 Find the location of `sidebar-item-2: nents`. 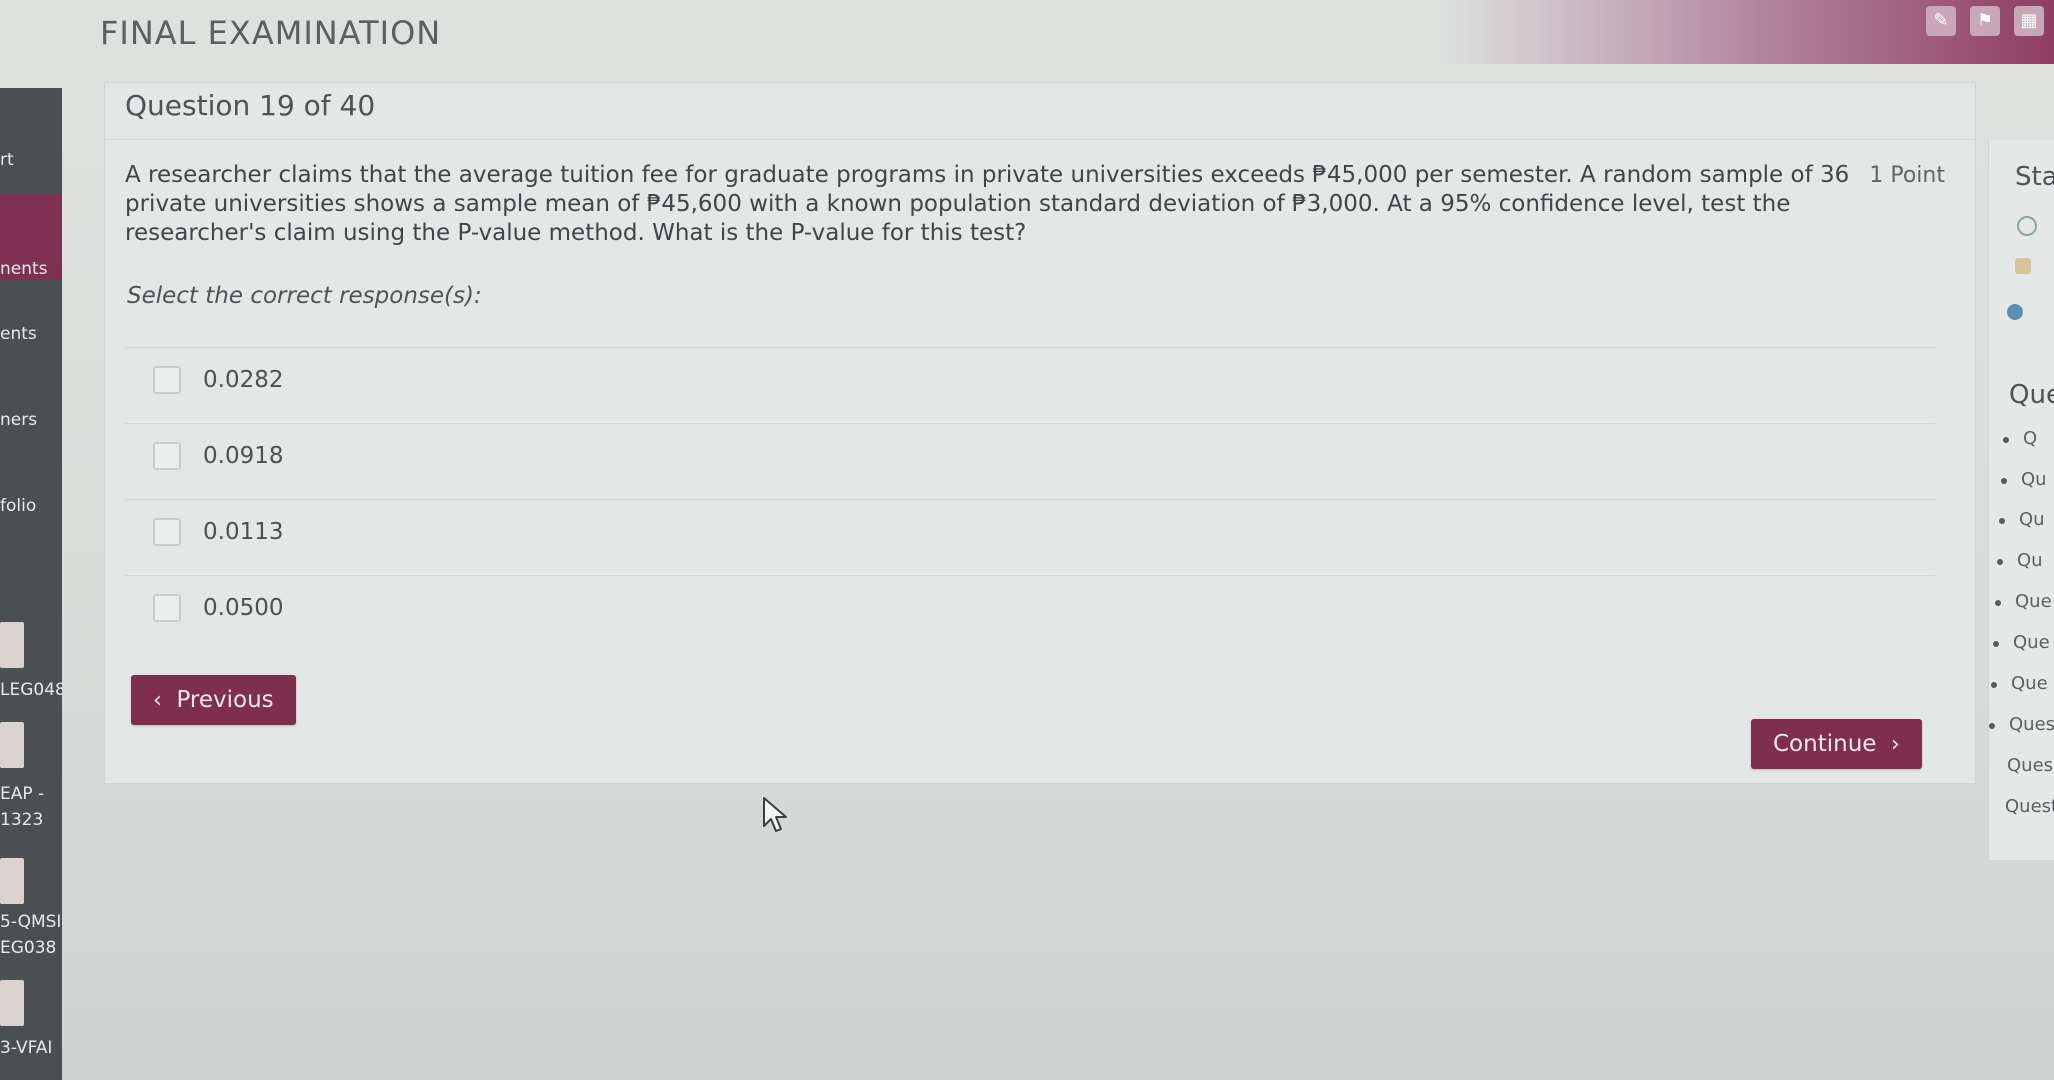

sidebar-item-2: nents is located at coordinates (31, 237).